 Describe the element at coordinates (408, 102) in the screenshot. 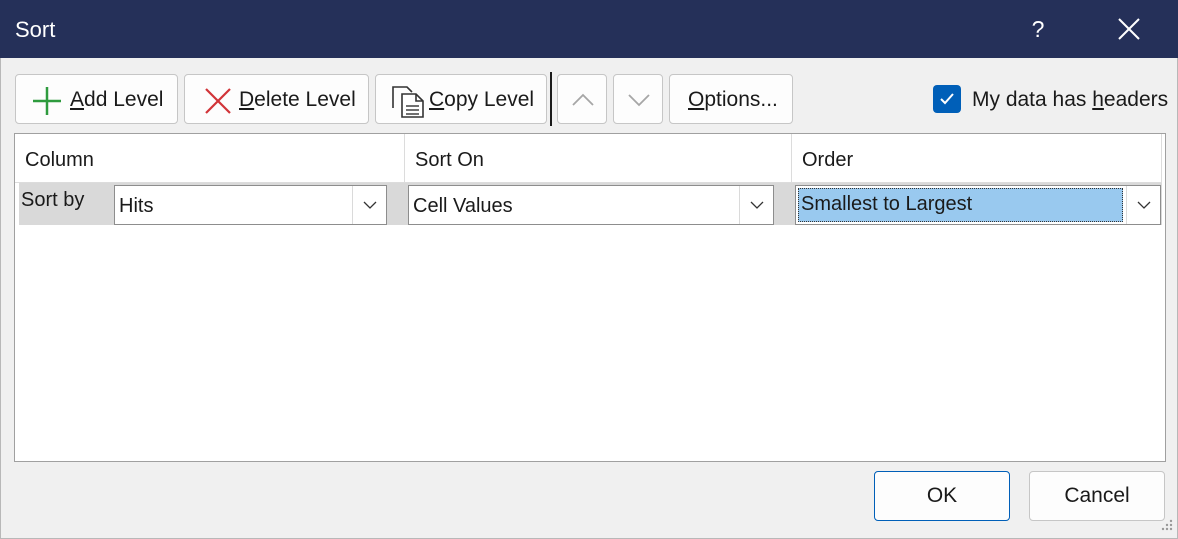

I see `copy-icon` at that location.